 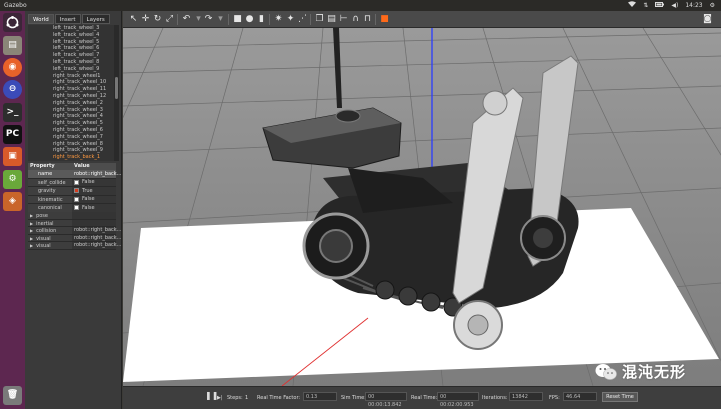 I want to click on undo-menu-icon: ▾, so click(x=198, y=19).